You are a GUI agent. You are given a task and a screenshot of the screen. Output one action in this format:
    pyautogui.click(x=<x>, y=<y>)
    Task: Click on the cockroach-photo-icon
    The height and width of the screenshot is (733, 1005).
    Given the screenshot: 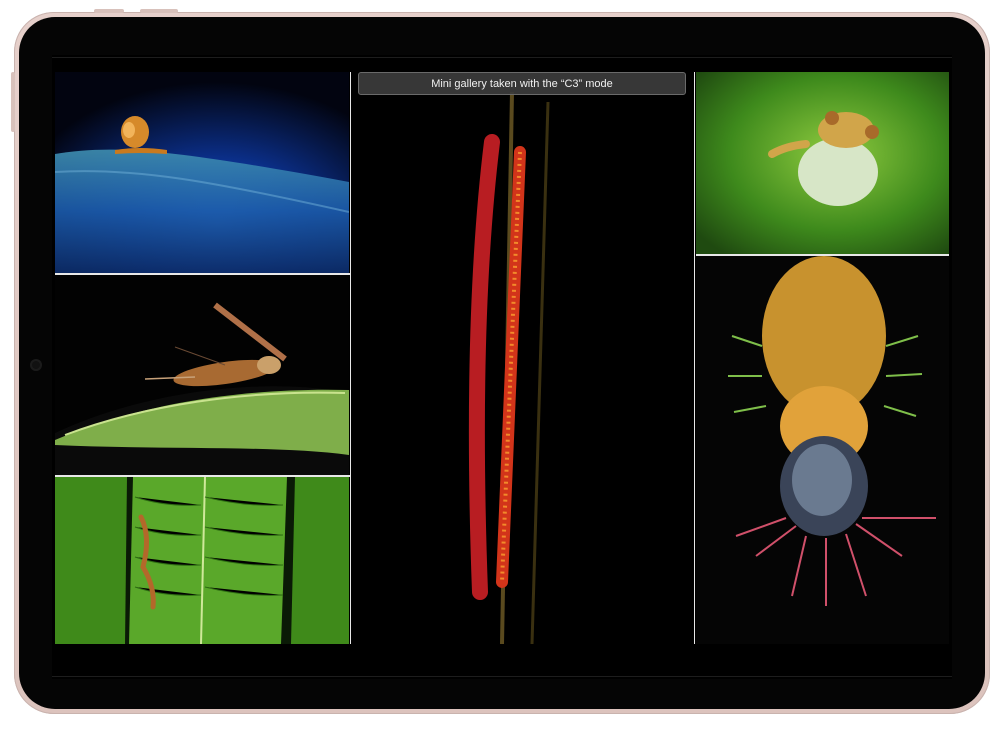 What is the action you would take?
    pyautogui.click(x=202, y=375)
    